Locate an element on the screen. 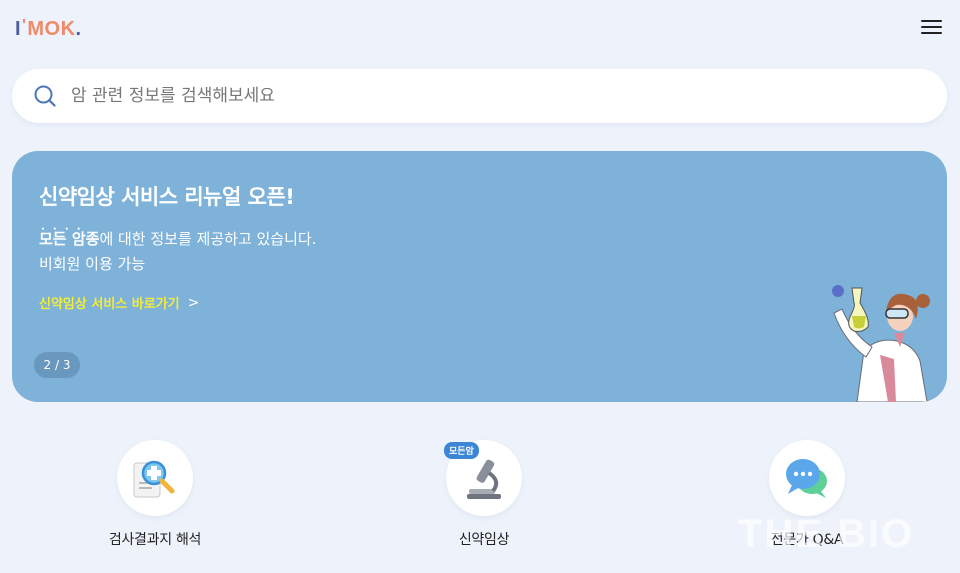 The height and width of the screenshot is (573, 960). microscope-icon is located at coordinates (484, 479).